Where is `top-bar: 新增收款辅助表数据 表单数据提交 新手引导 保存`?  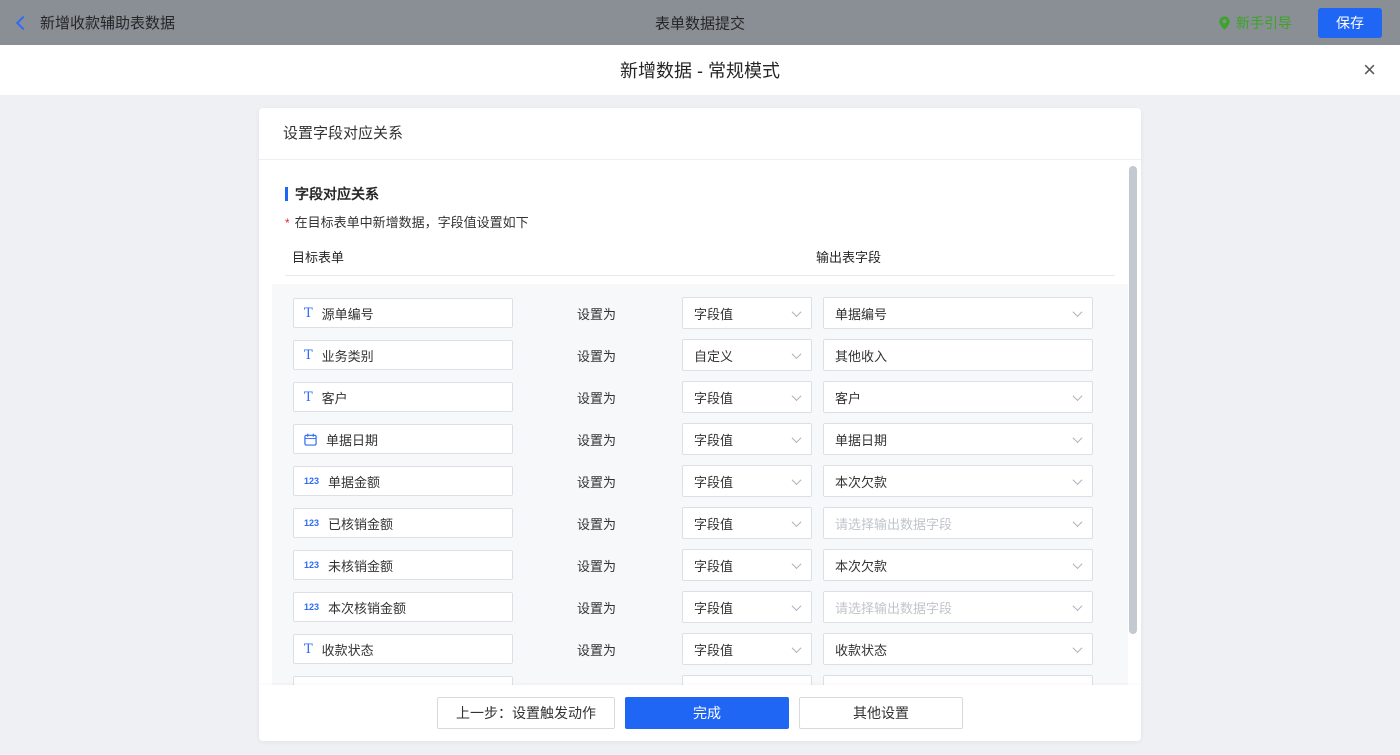
top-bar: 新增收款辅助表数据 表单数据提交 新手引导 保存 is located at coordinates (700, 22).